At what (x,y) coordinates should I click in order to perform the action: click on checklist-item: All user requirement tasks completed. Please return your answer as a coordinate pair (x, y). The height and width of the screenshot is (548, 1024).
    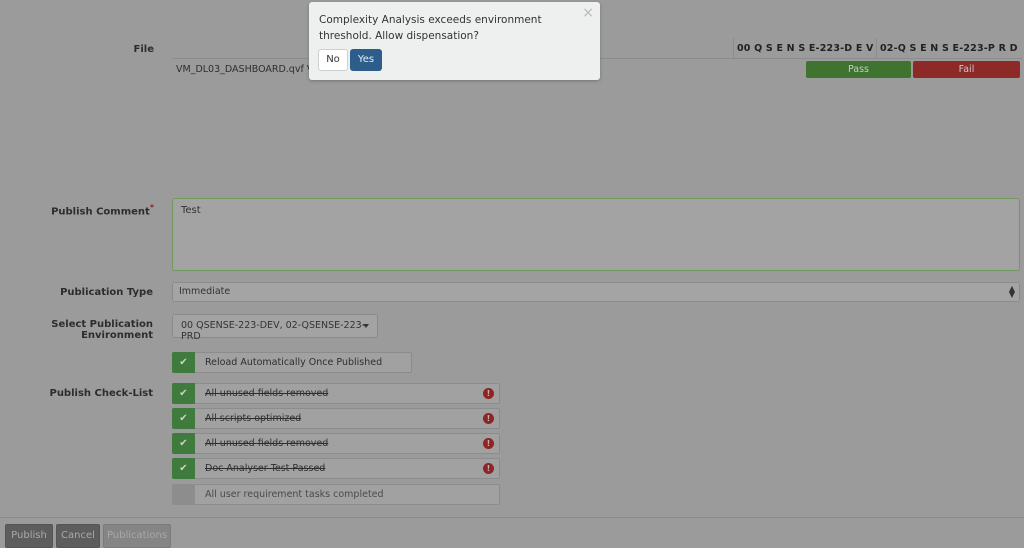
    Looking at the image, I should click on (336, 494).